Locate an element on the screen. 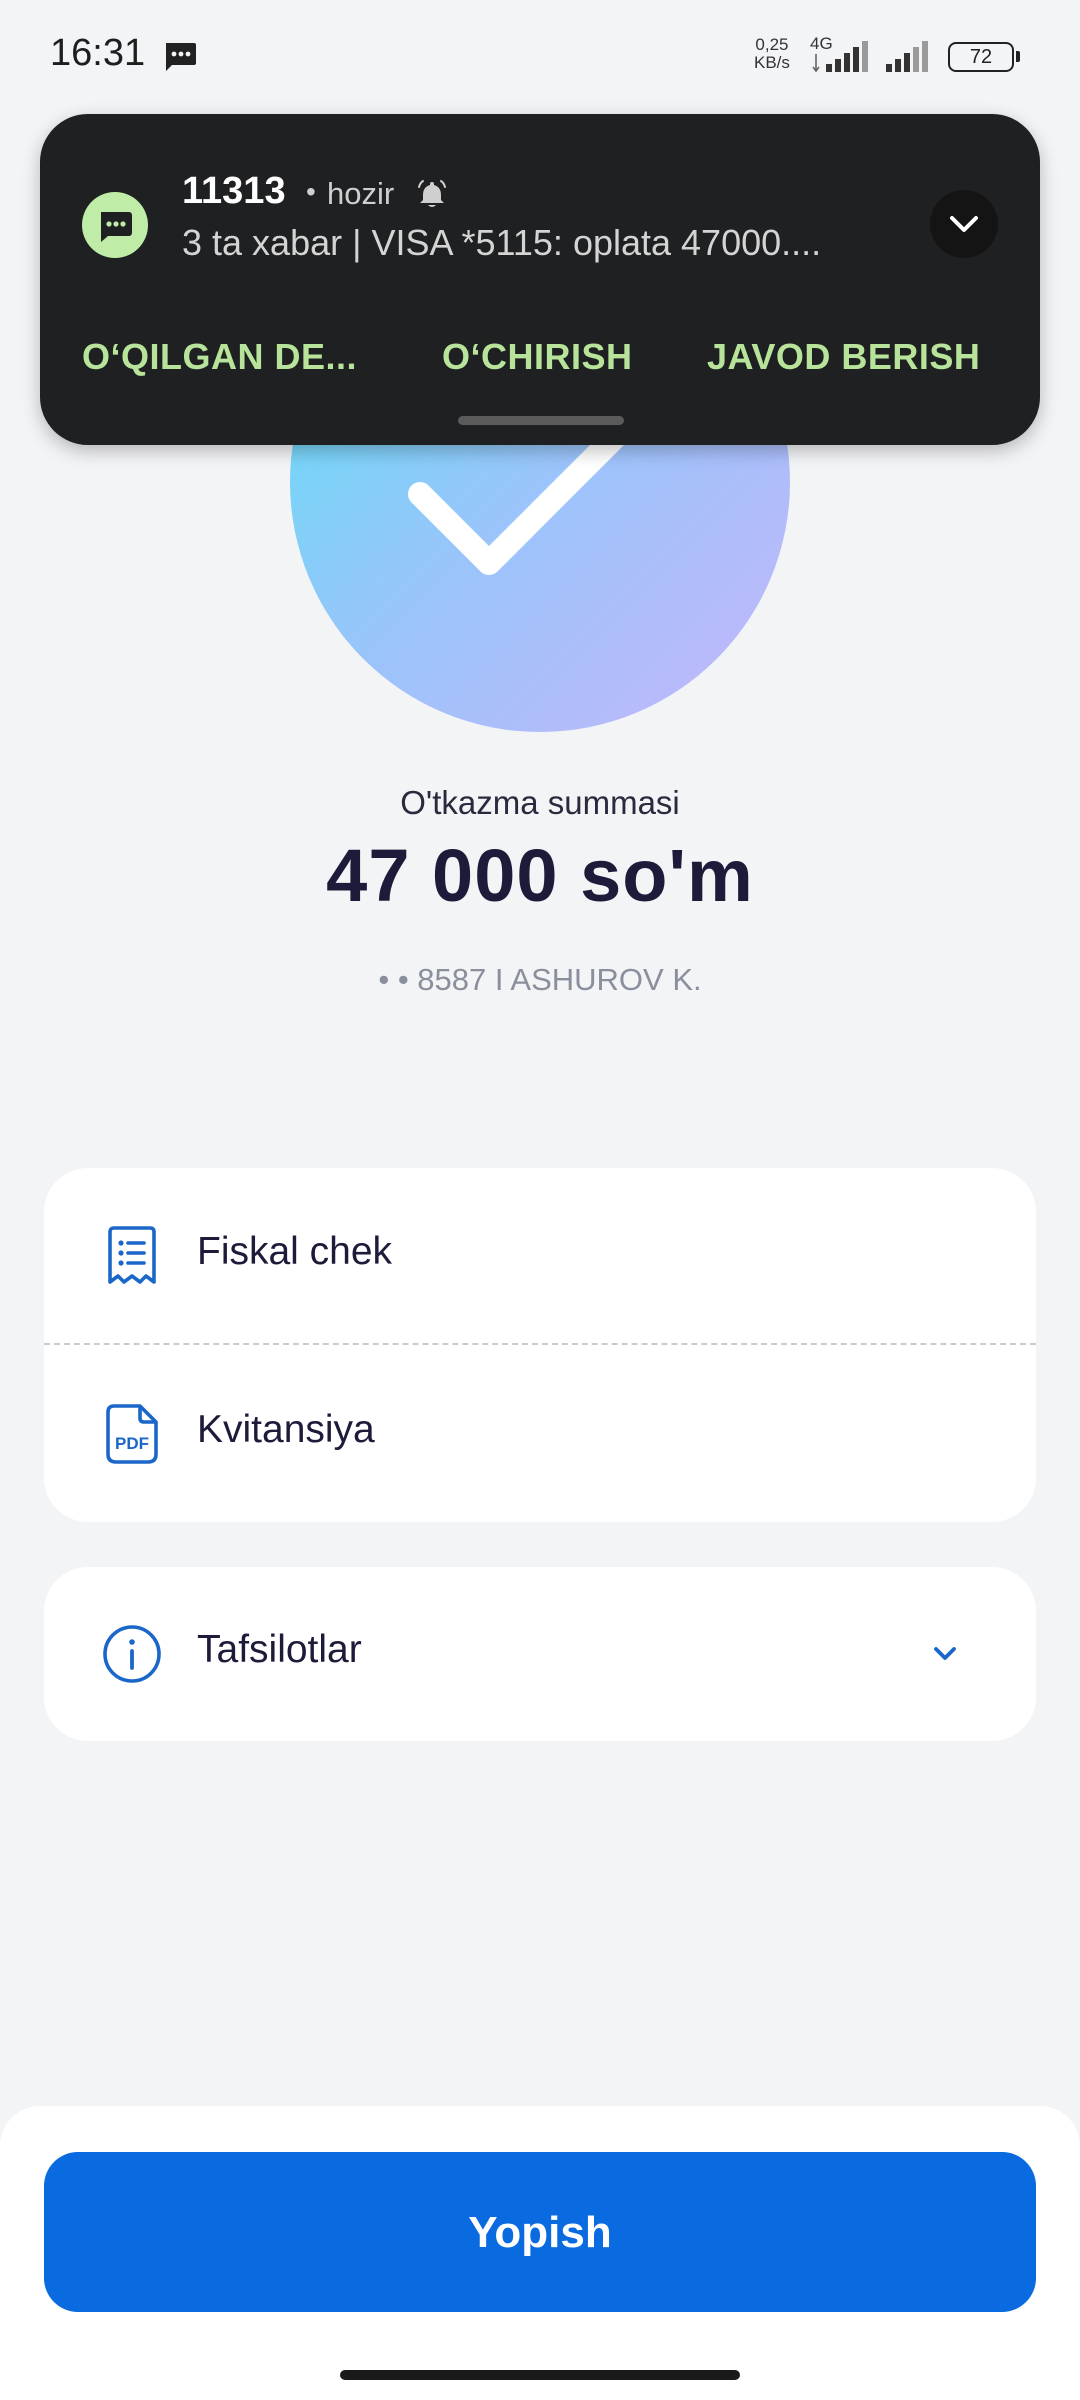  details-card: Tafsilotlar is located at coordinates (540, 1654).